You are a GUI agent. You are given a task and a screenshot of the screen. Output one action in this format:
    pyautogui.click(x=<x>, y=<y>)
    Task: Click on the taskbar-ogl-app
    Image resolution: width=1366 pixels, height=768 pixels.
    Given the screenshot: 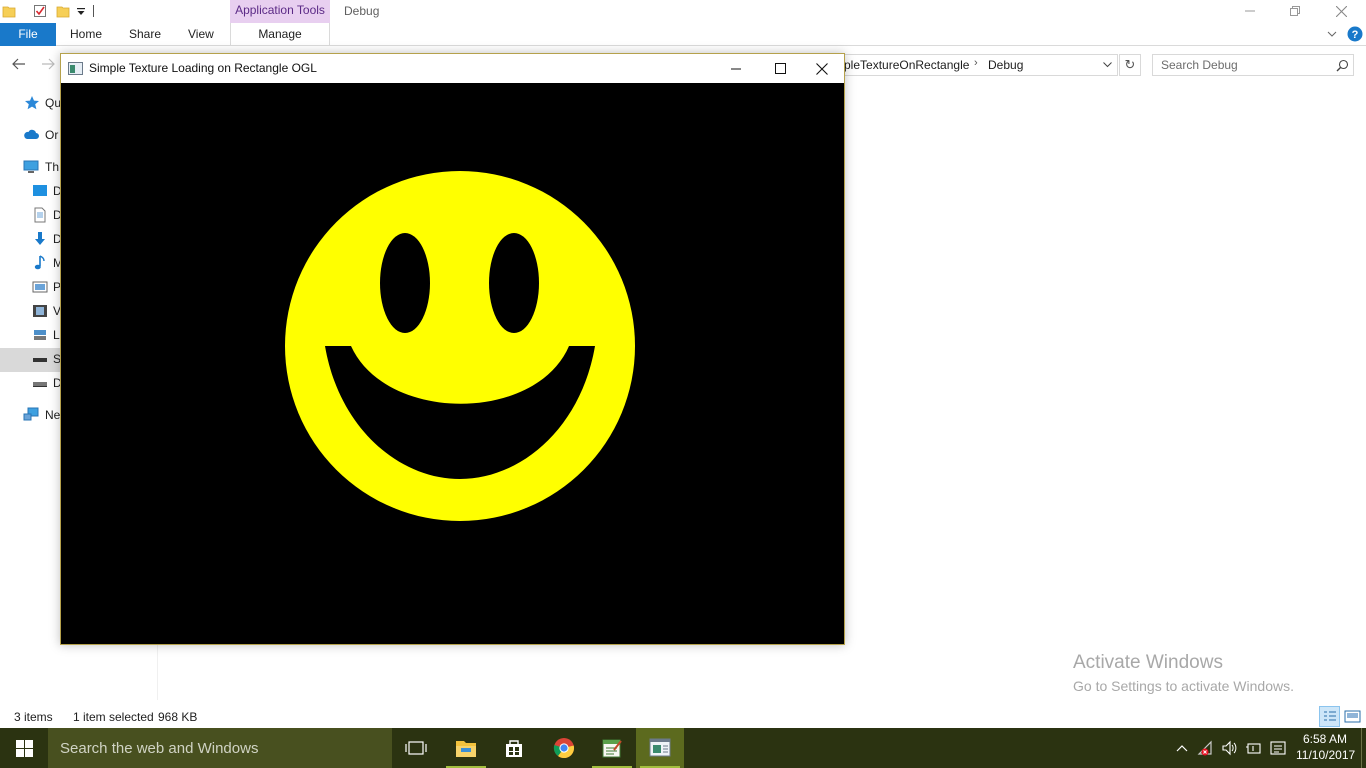 What is the action you would take?
    pyautogui.click(x=660, y=748)
    